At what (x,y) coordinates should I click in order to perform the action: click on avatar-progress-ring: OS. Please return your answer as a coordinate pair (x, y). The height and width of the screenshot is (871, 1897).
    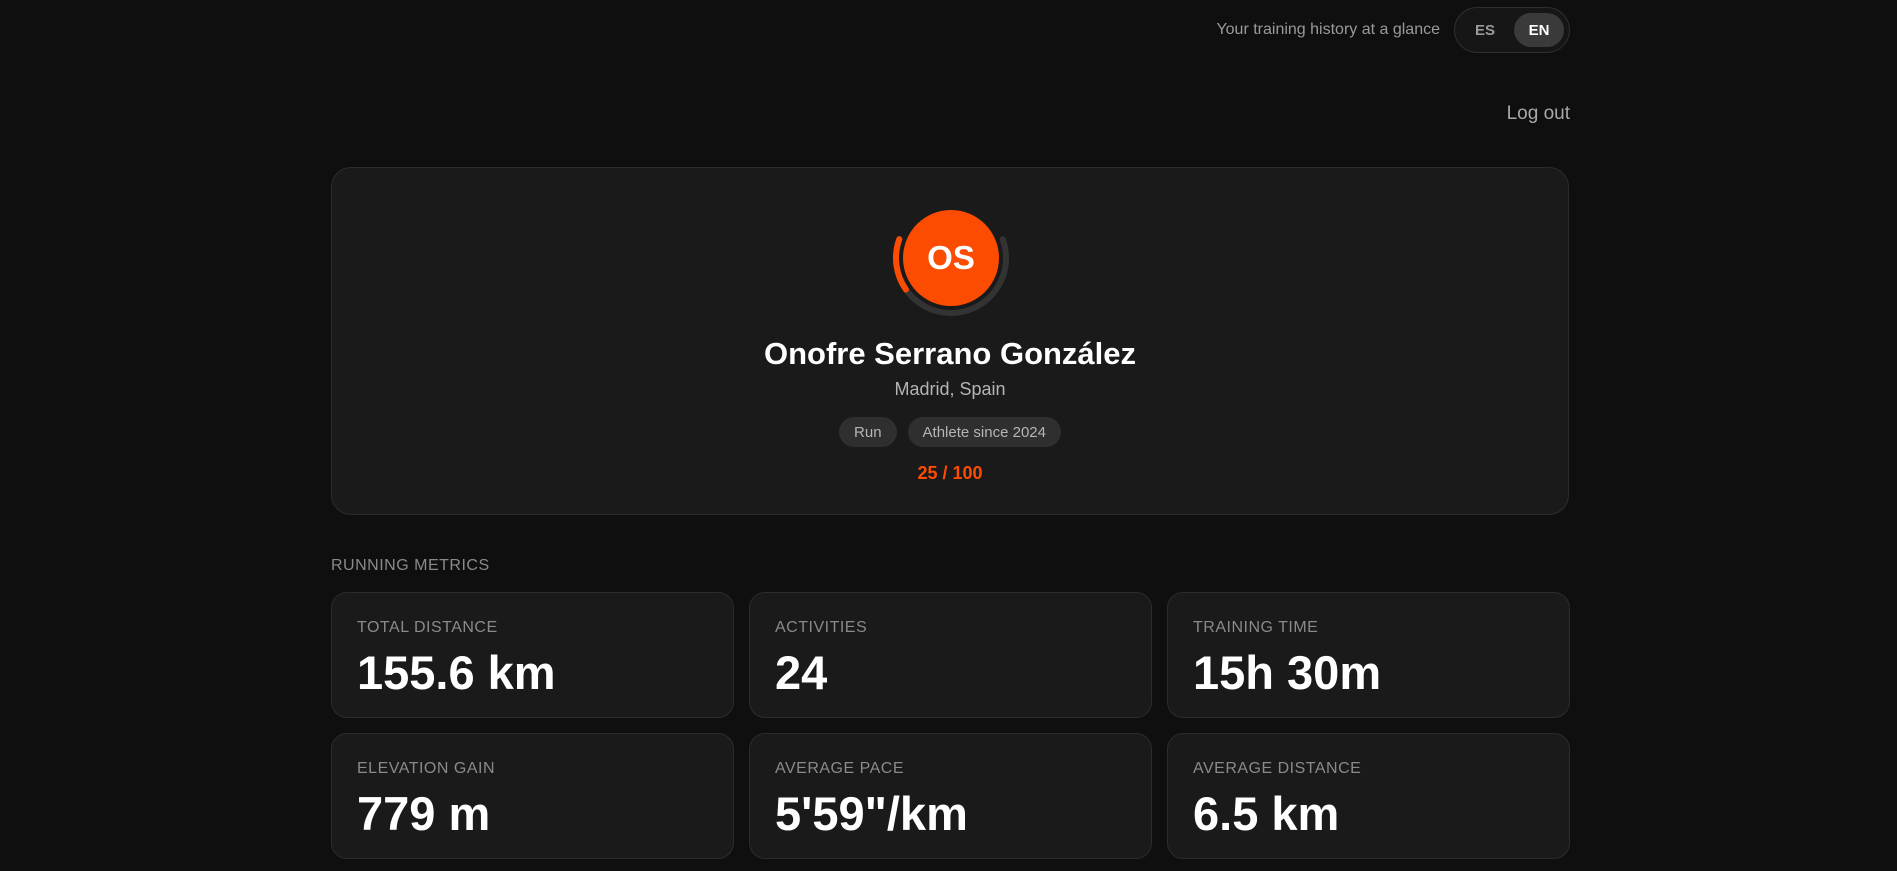
    Looking at the image, I should click on (951, 264).